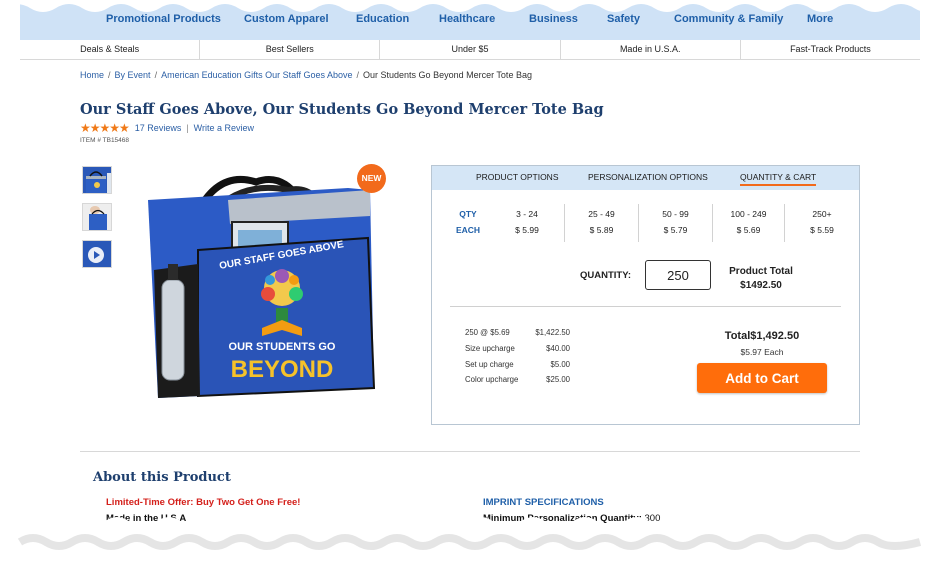  What do you see at coordinates (748, 214) in the screenshot?
I see `price-break-qty: 100 - 249` at bounding box center [748, 214].